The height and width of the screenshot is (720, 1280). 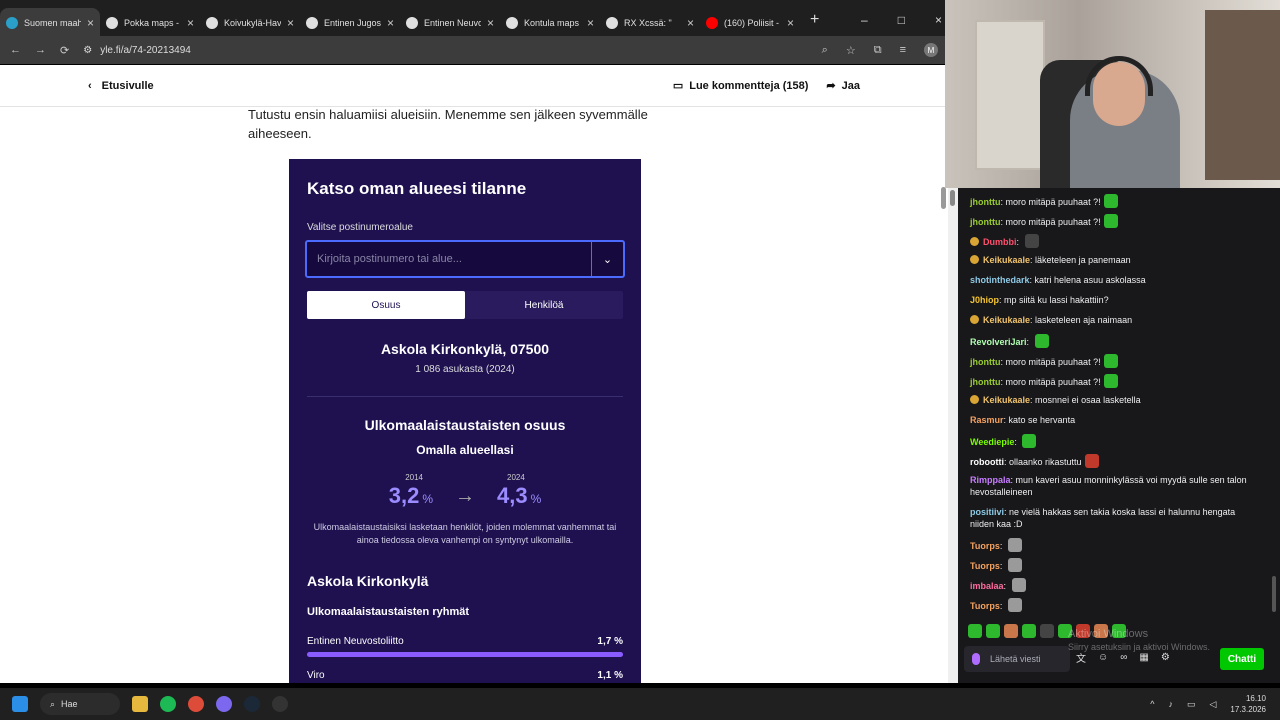 I want to click on browser-tab: RX Xcssä: " ×, so click(x=650, y=23).